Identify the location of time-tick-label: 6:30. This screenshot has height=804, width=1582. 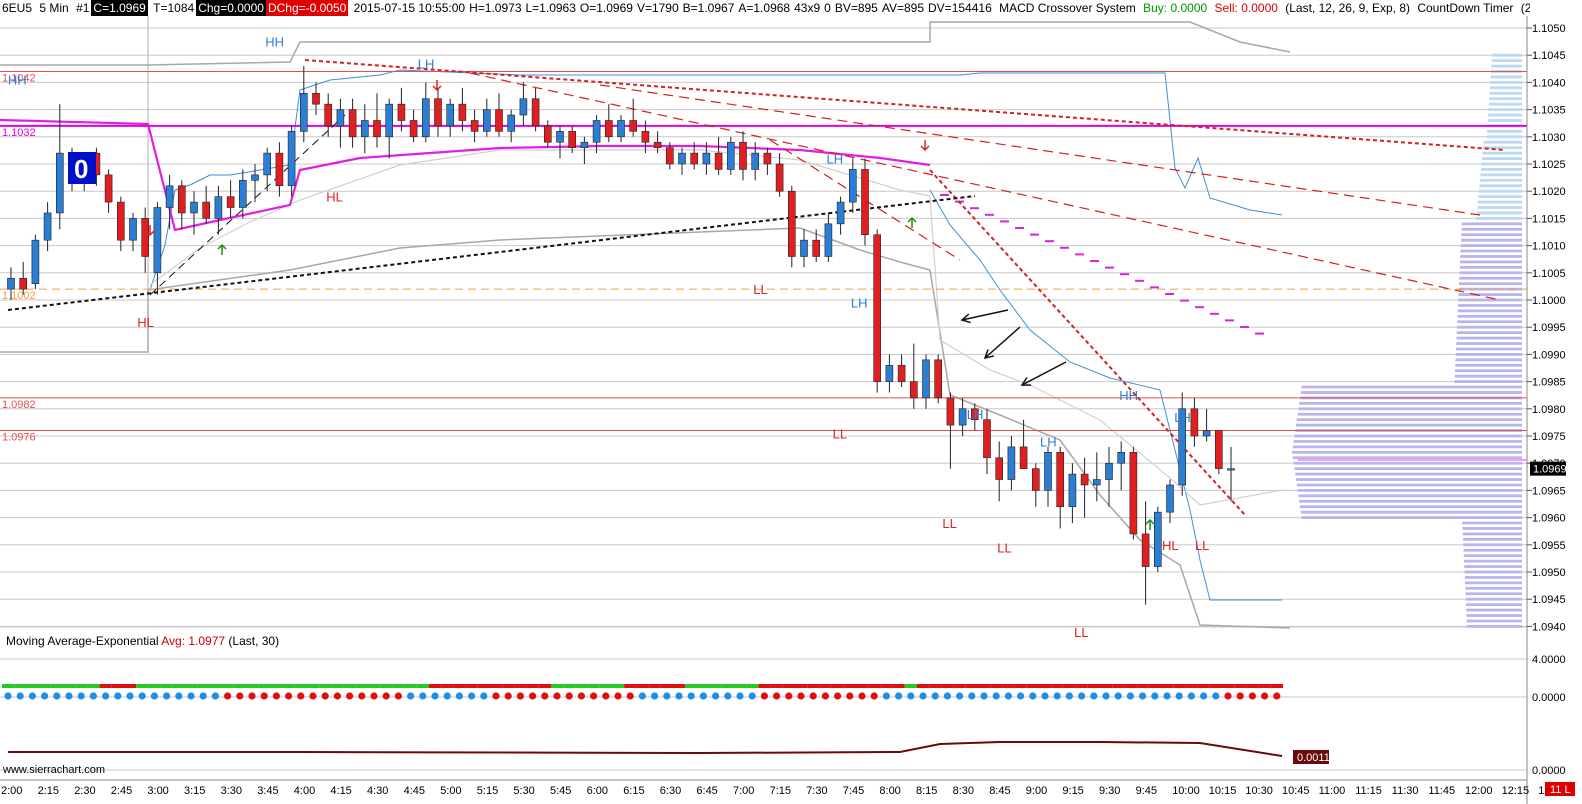
(670, 791).